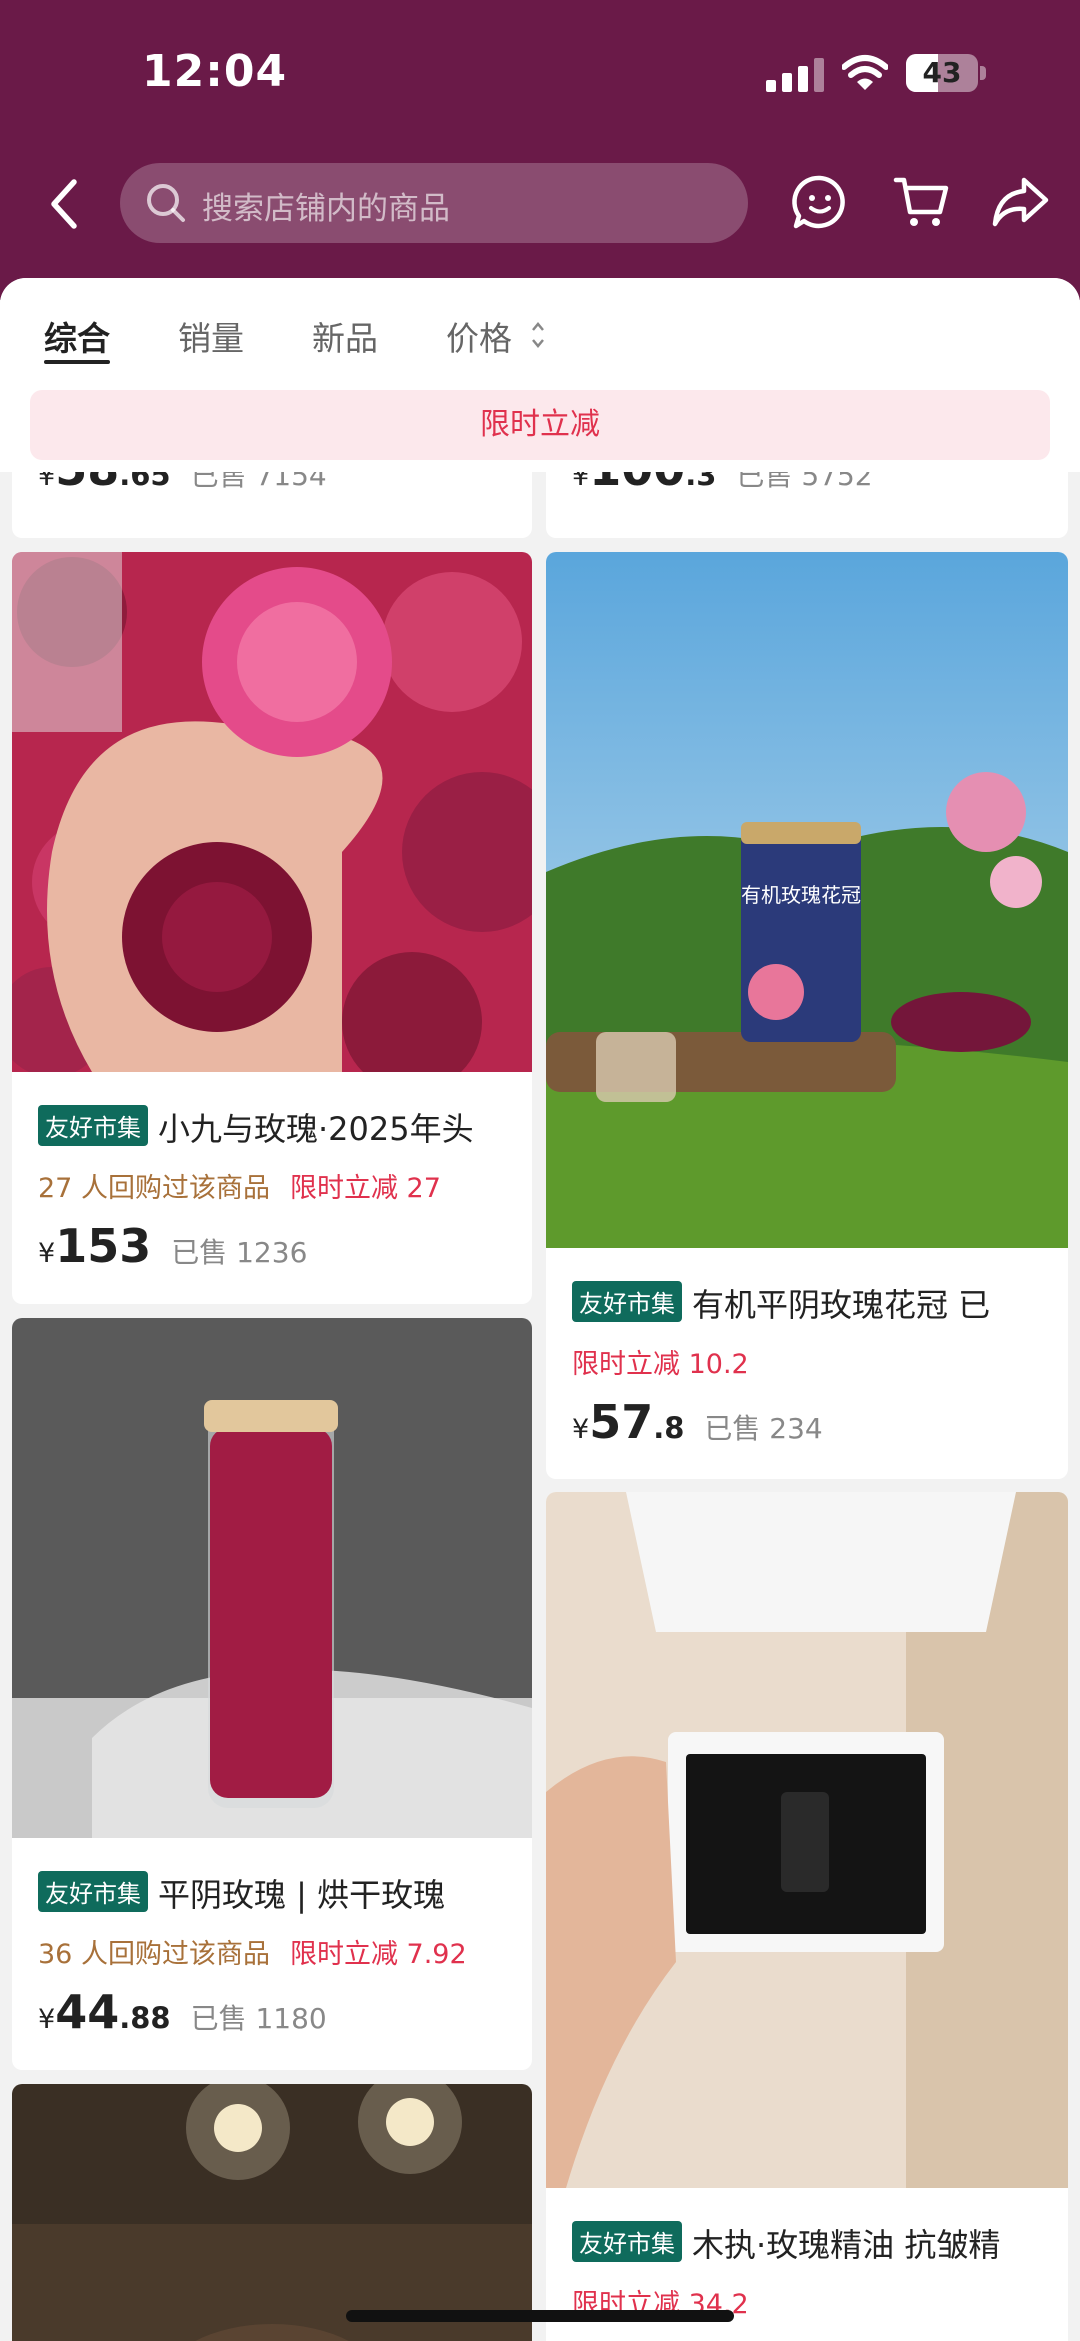 The image size is (1080, 2341). I want to click on wifi-icon, so click(865, 72).